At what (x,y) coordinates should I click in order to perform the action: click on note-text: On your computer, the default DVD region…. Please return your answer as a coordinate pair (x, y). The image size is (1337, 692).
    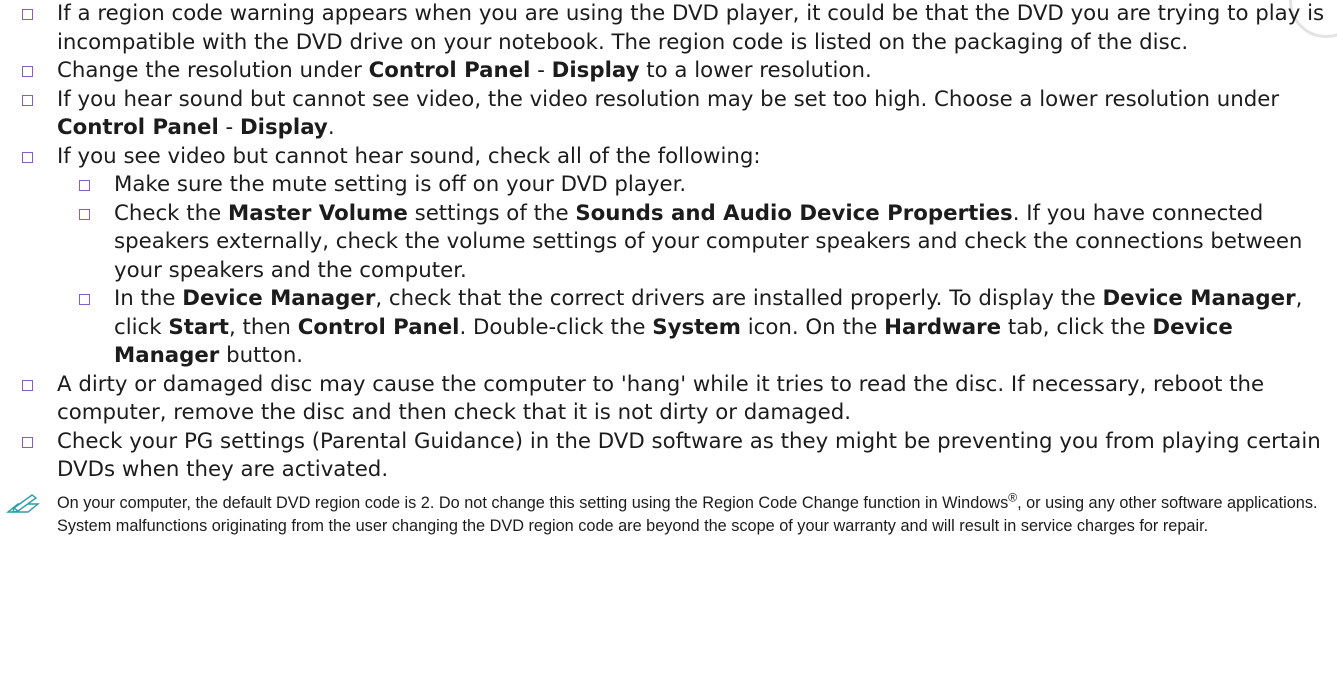
    Looking at the image, I should click on (687, 513).